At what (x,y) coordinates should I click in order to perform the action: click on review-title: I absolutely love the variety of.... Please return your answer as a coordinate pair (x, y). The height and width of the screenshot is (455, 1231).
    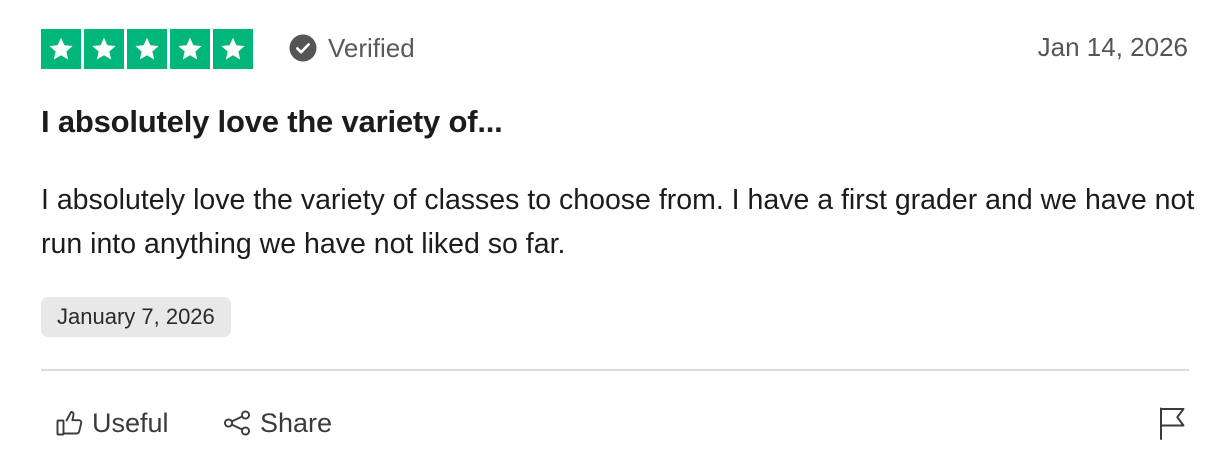
    Looking at the image, I should click on (272, 122).